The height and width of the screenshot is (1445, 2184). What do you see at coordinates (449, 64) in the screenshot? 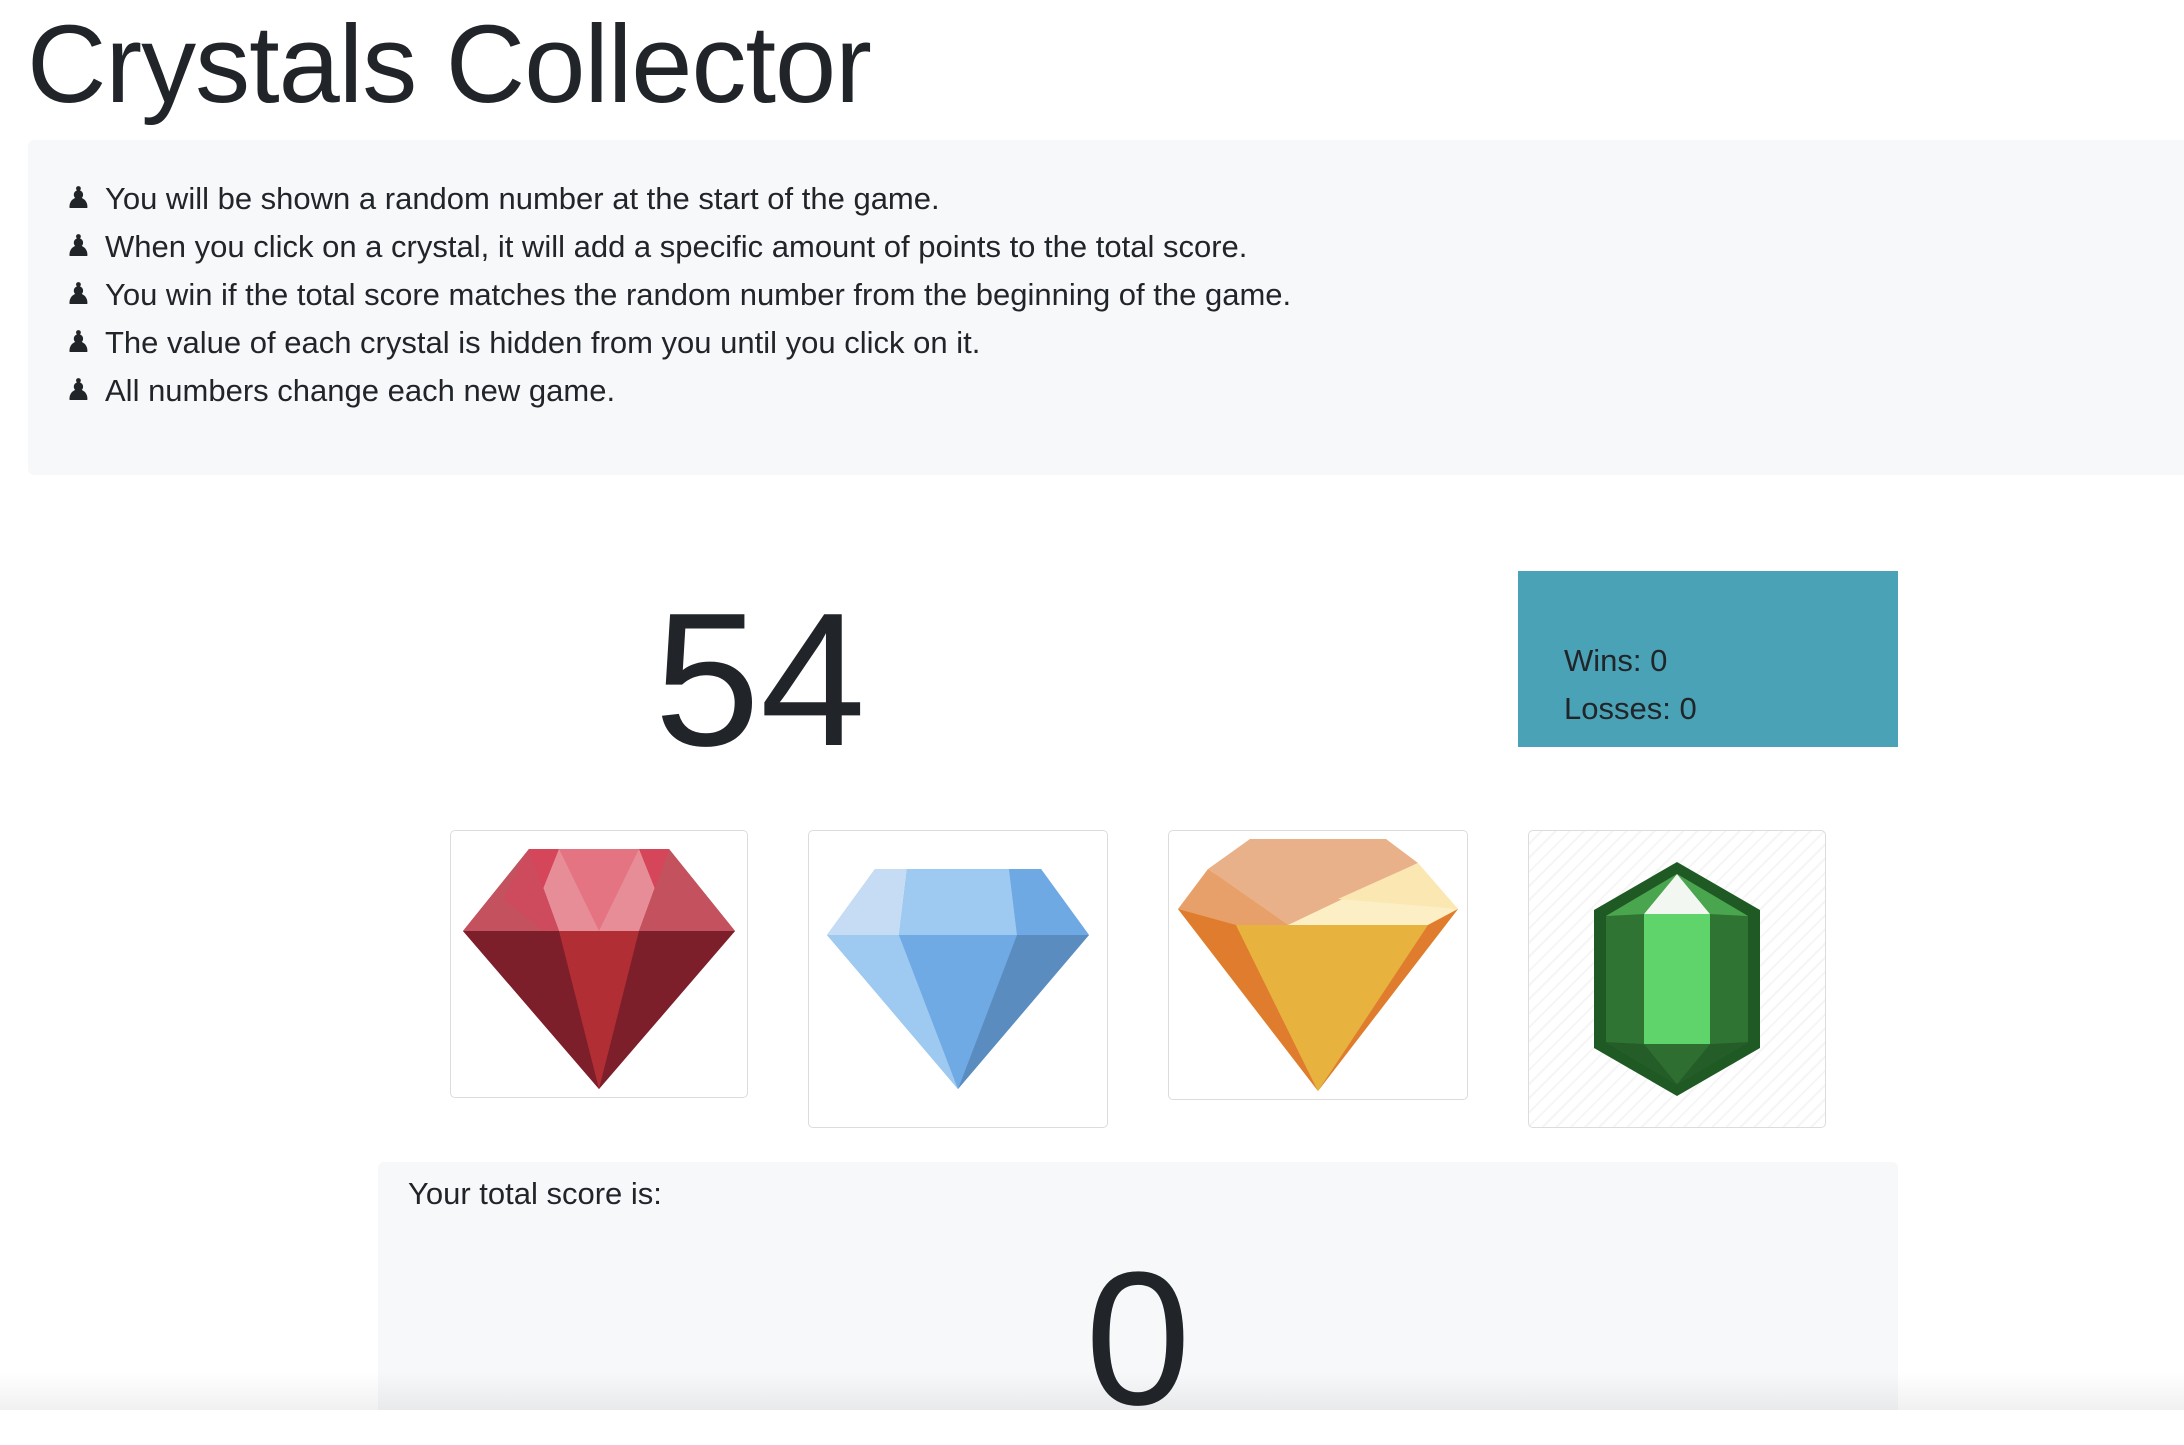
I see `page-title: Crystals Collector` at bounding box center [449, 64].